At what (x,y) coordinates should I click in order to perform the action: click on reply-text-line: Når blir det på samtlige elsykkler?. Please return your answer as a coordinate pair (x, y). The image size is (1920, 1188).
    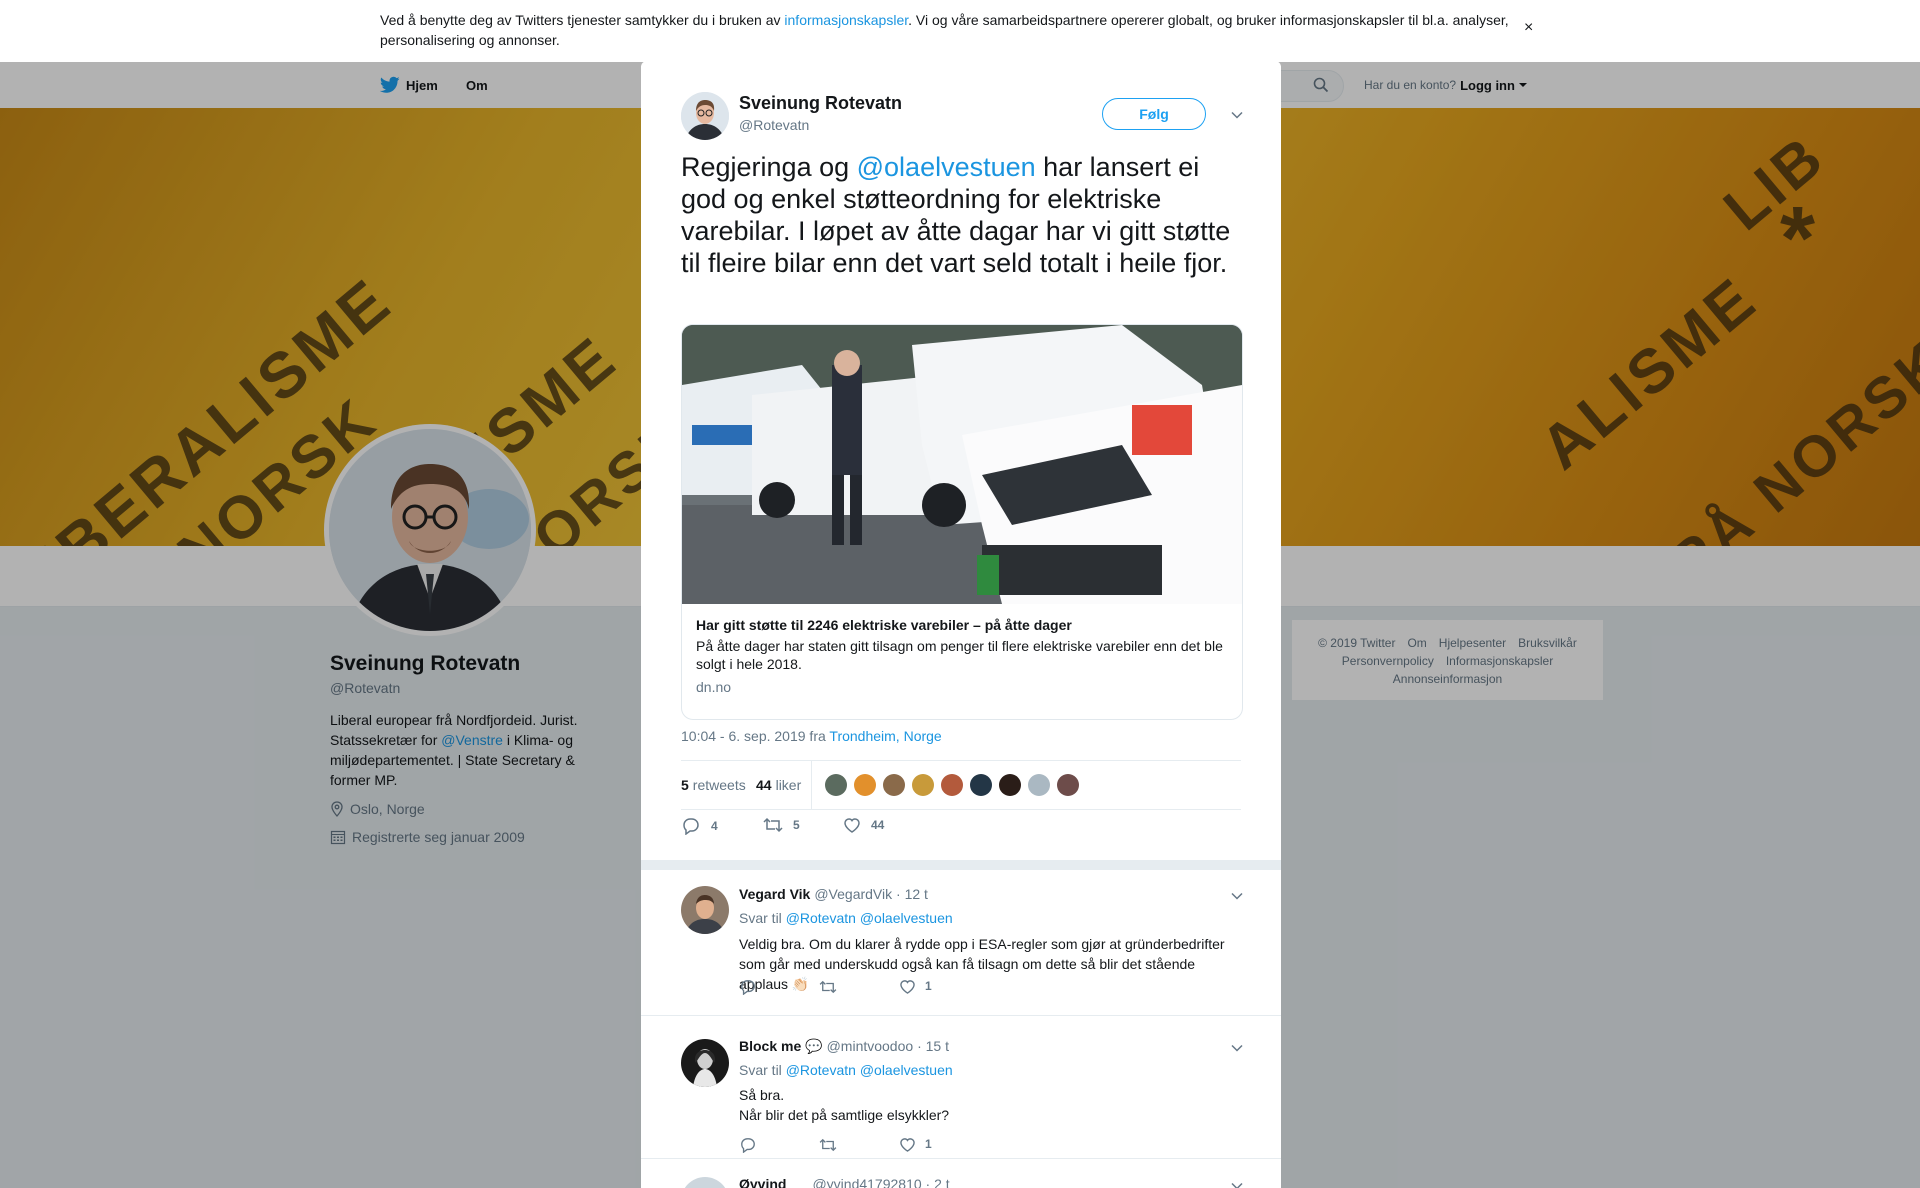
    Looking at the image, I should click on (844, 1115).